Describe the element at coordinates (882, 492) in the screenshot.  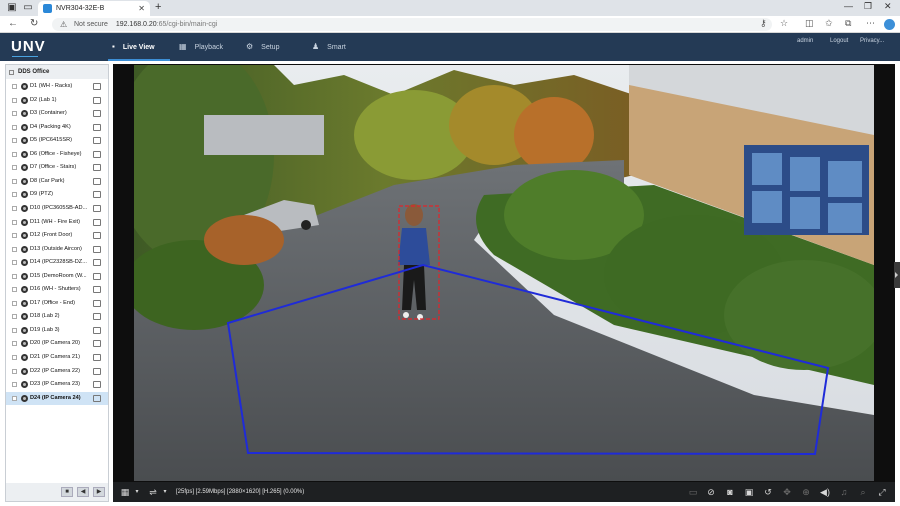
I see `fullscreen-icon: ⤢` at that location.